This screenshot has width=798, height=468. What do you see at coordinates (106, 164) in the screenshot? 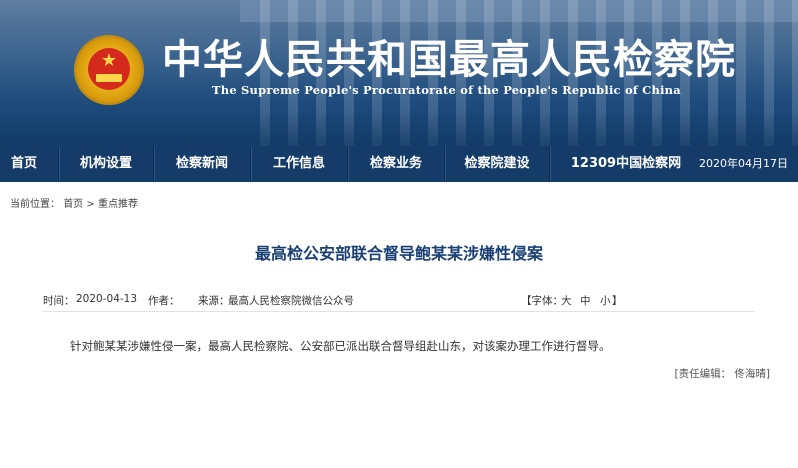
I see `nav-organization: 机构设置` at bounding box center [106, 164].